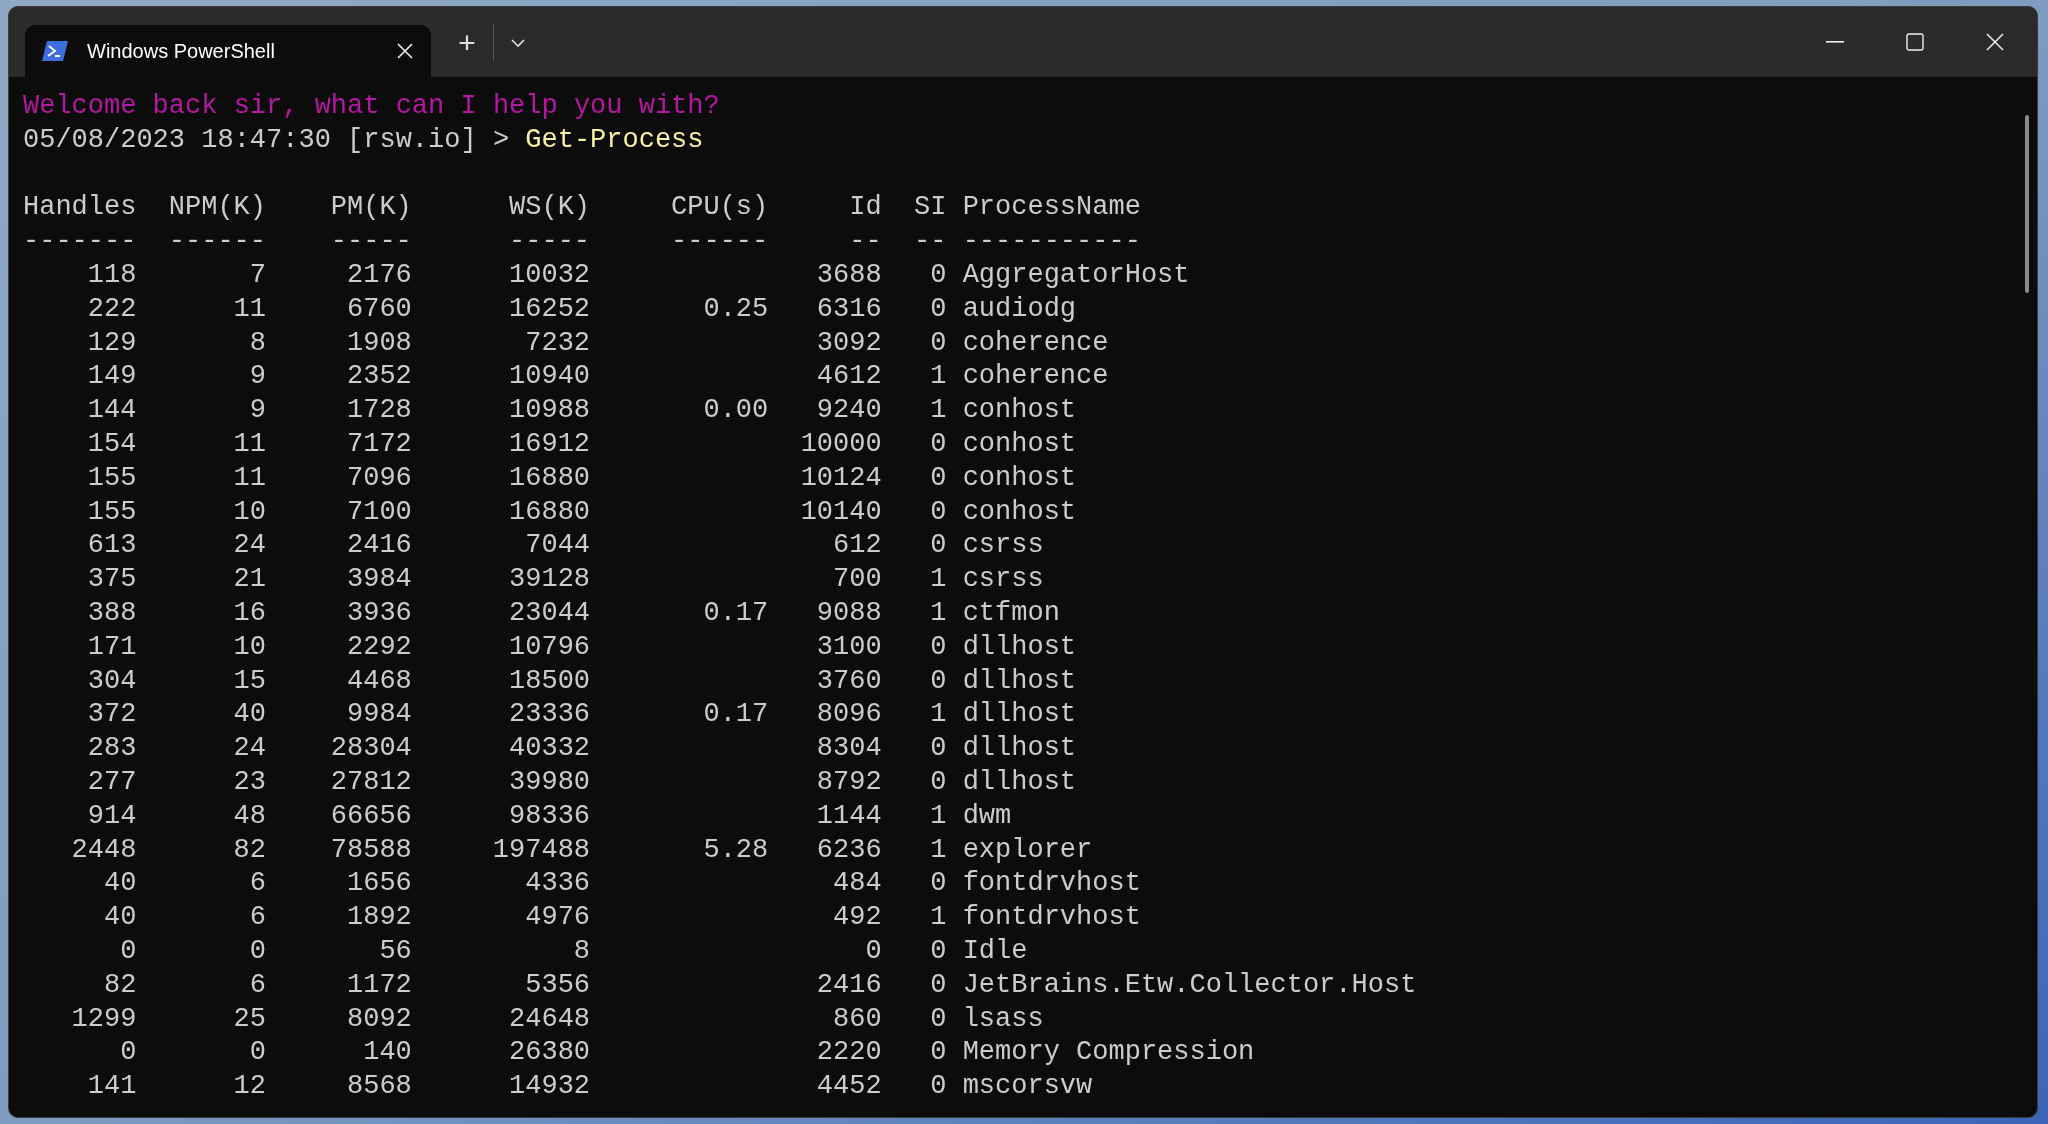  I want to click on table-cell: 15, so click(249, 680).